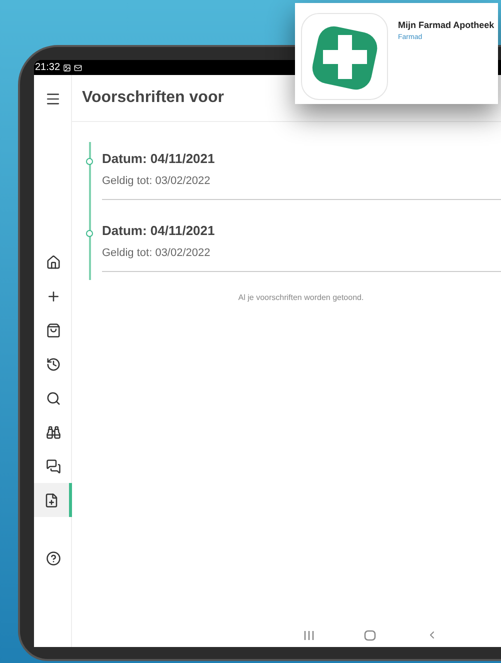 The width and height of the screenshot is (501, 663). I want to click on app-icon, so click(344, 56).